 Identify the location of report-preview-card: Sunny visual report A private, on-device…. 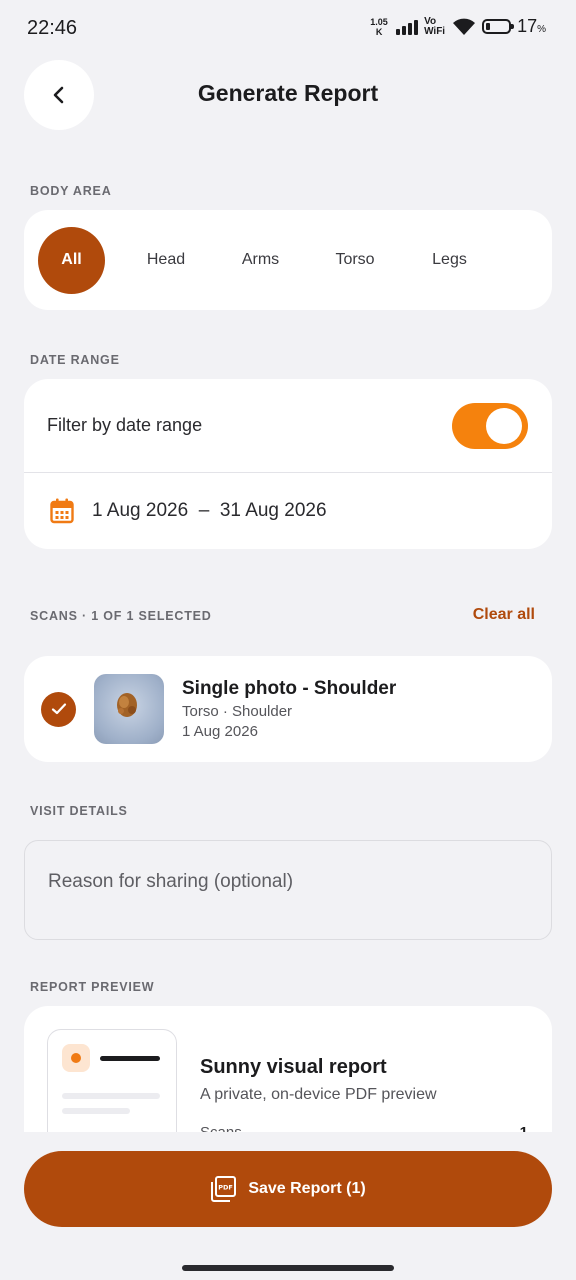
(288, 1069).